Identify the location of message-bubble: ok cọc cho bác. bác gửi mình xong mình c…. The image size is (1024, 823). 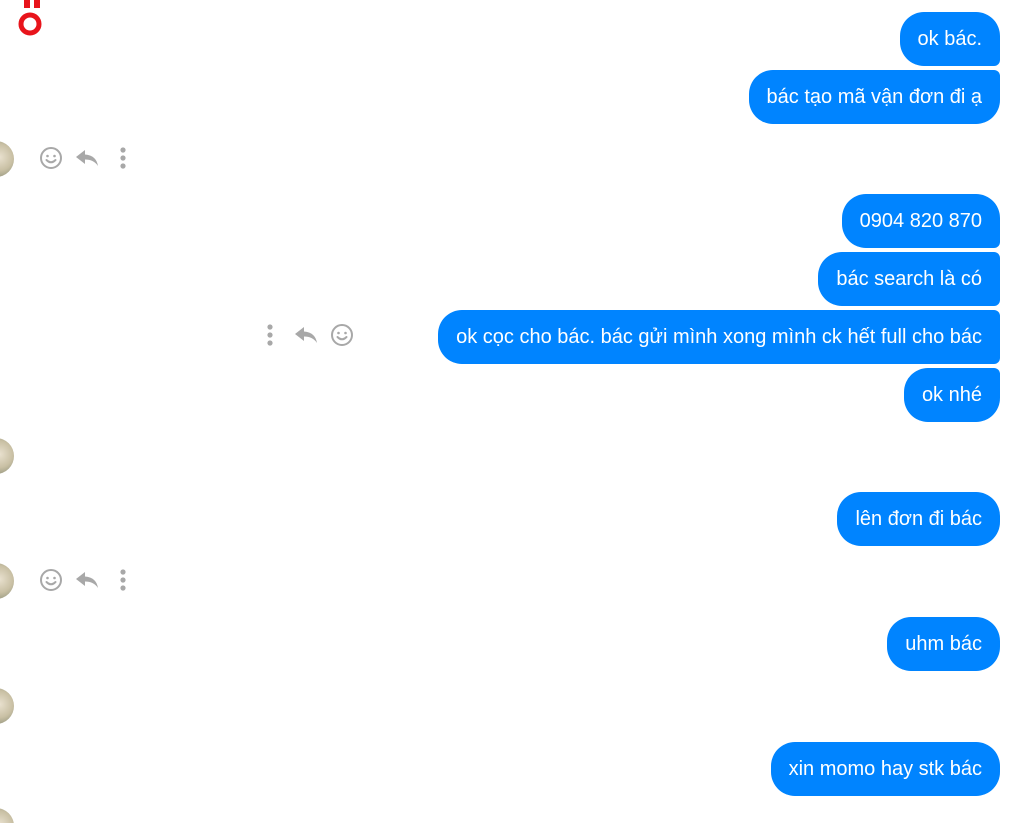
(719, 337).